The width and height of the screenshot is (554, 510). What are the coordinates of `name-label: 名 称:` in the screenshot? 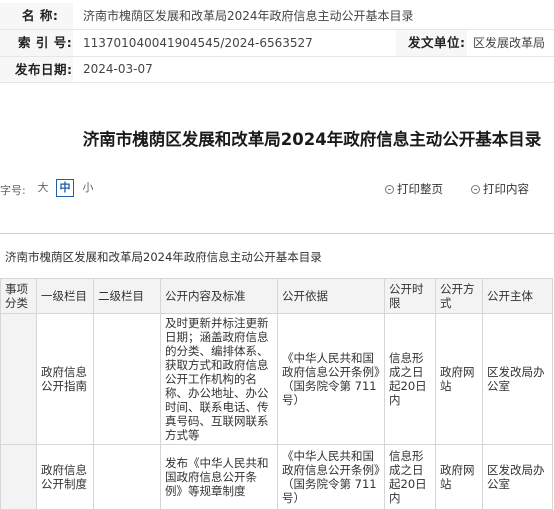 It's located at (40, 15).